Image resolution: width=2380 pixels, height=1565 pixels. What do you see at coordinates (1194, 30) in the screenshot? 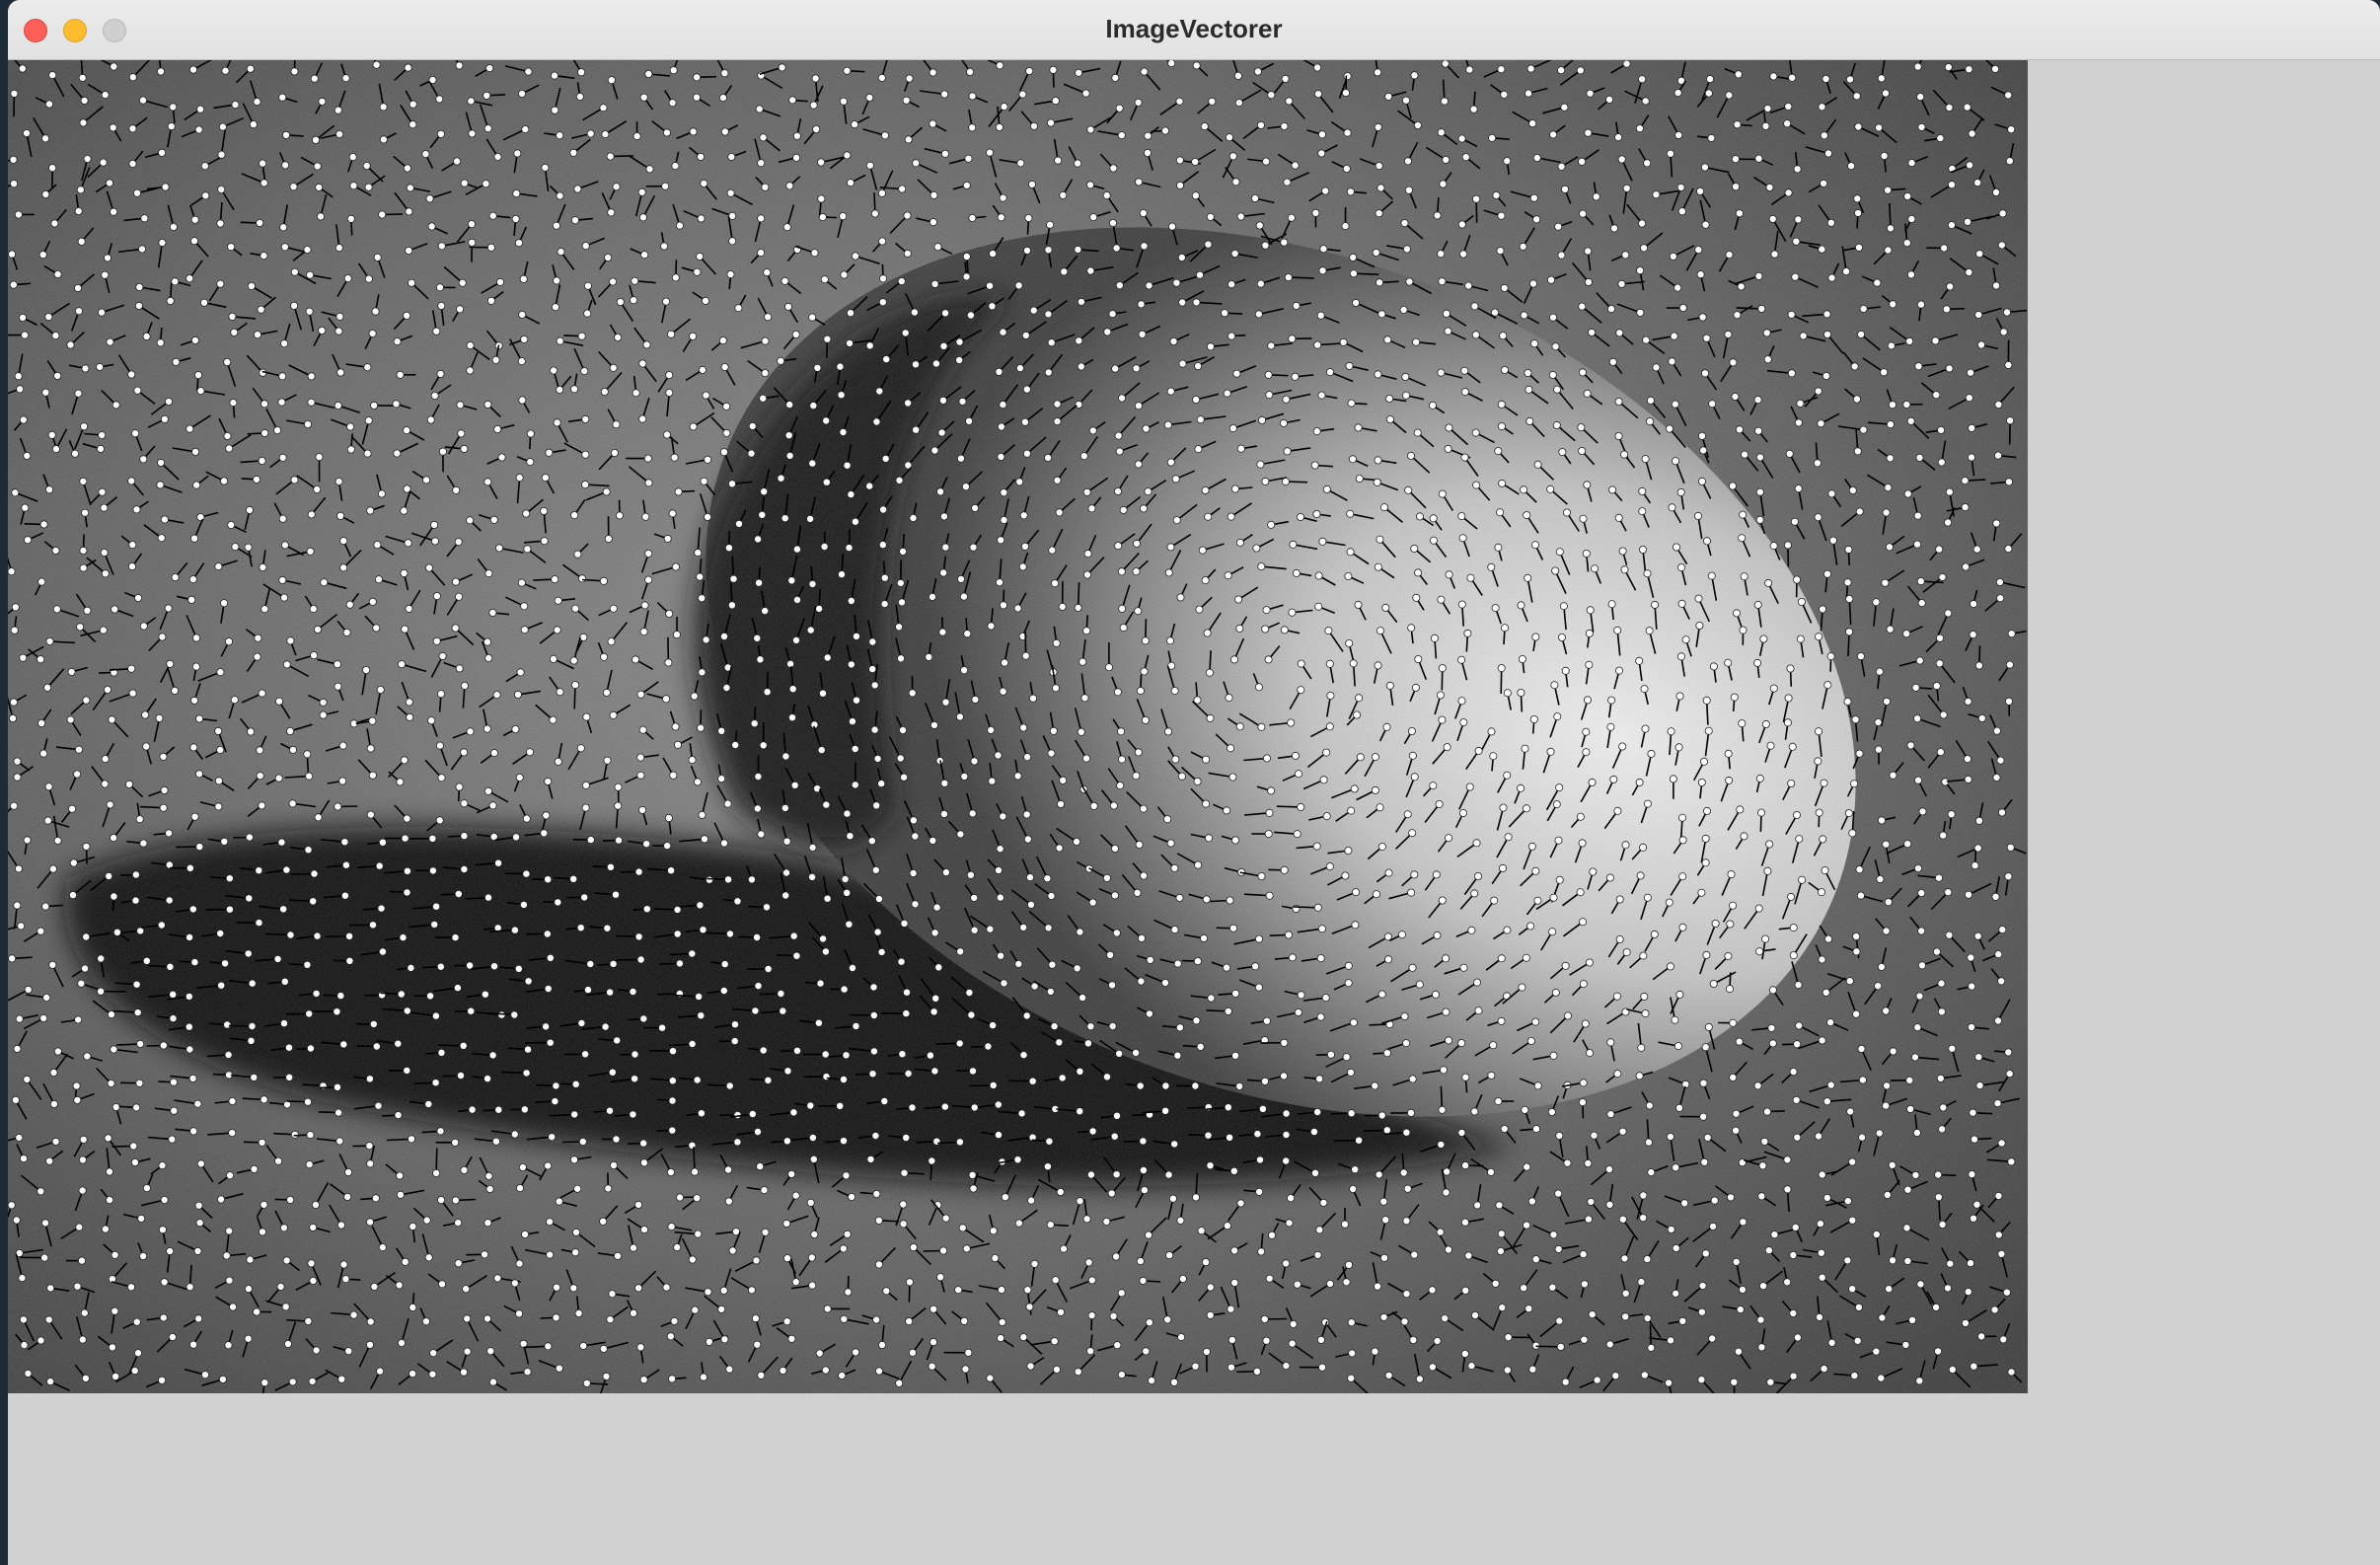
I see `title-bar: ImageVectorer` at bounding box center [1194, 30].